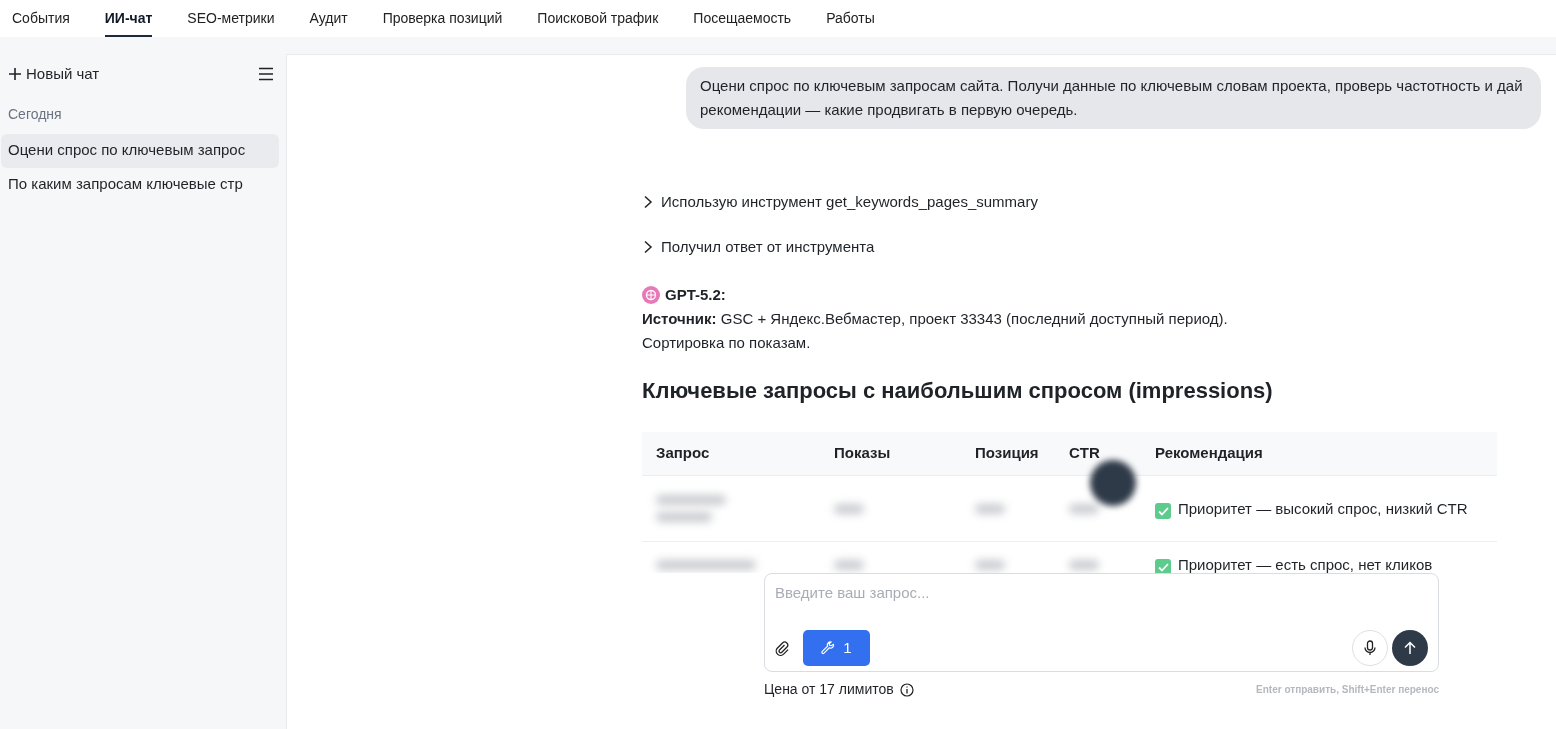 Image resolution: width=1556 pixels, height=729 pixels. Describe the element at coordinates (1319, 453) in the screenshot. I see `column-header: Рекомендация` at that location.